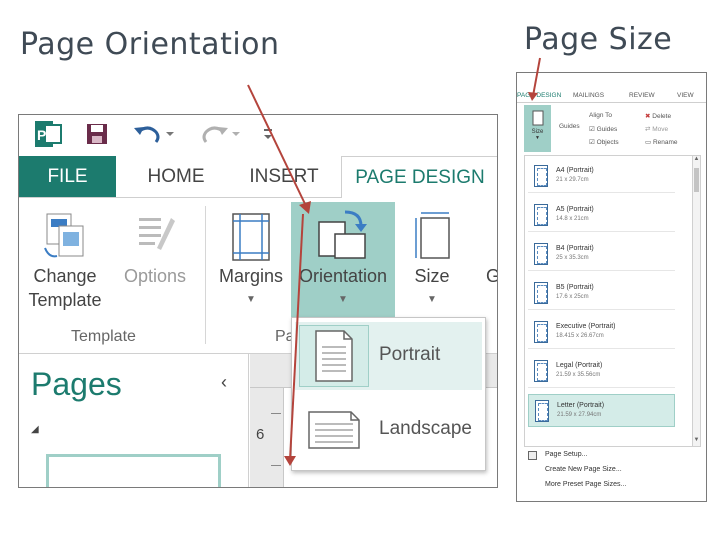 The image size is (720, 540). Describe the element at coordinates (251, 262) in the screenshot. I see `margins-button: Margins ▼` at that location.